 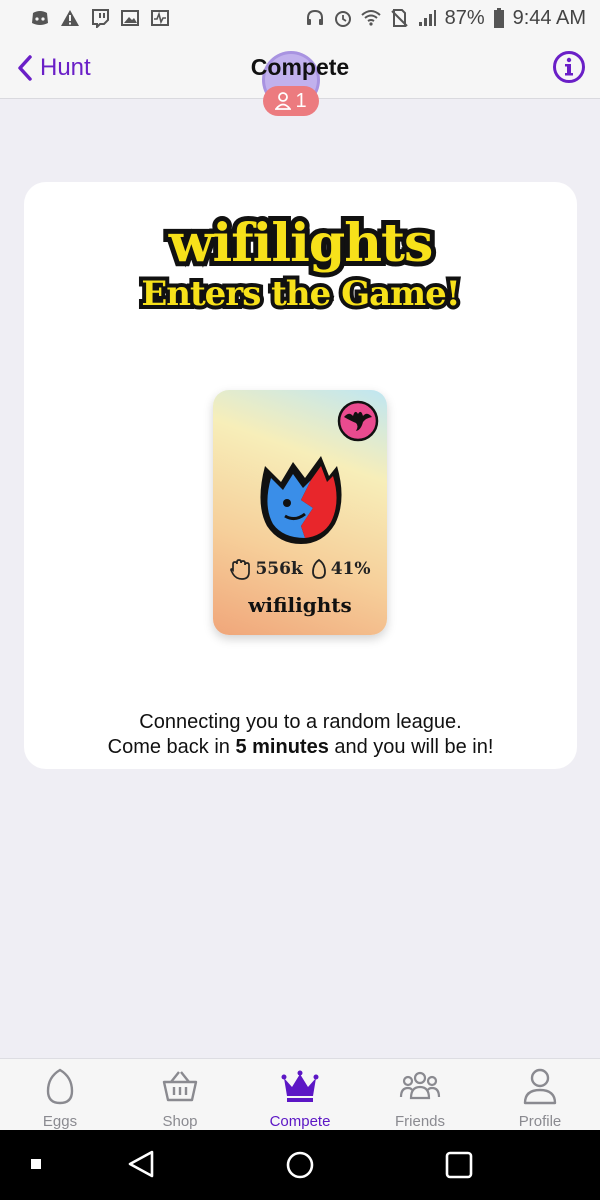 I want to click on system-nav-bar, so click(x=300, y=1165).